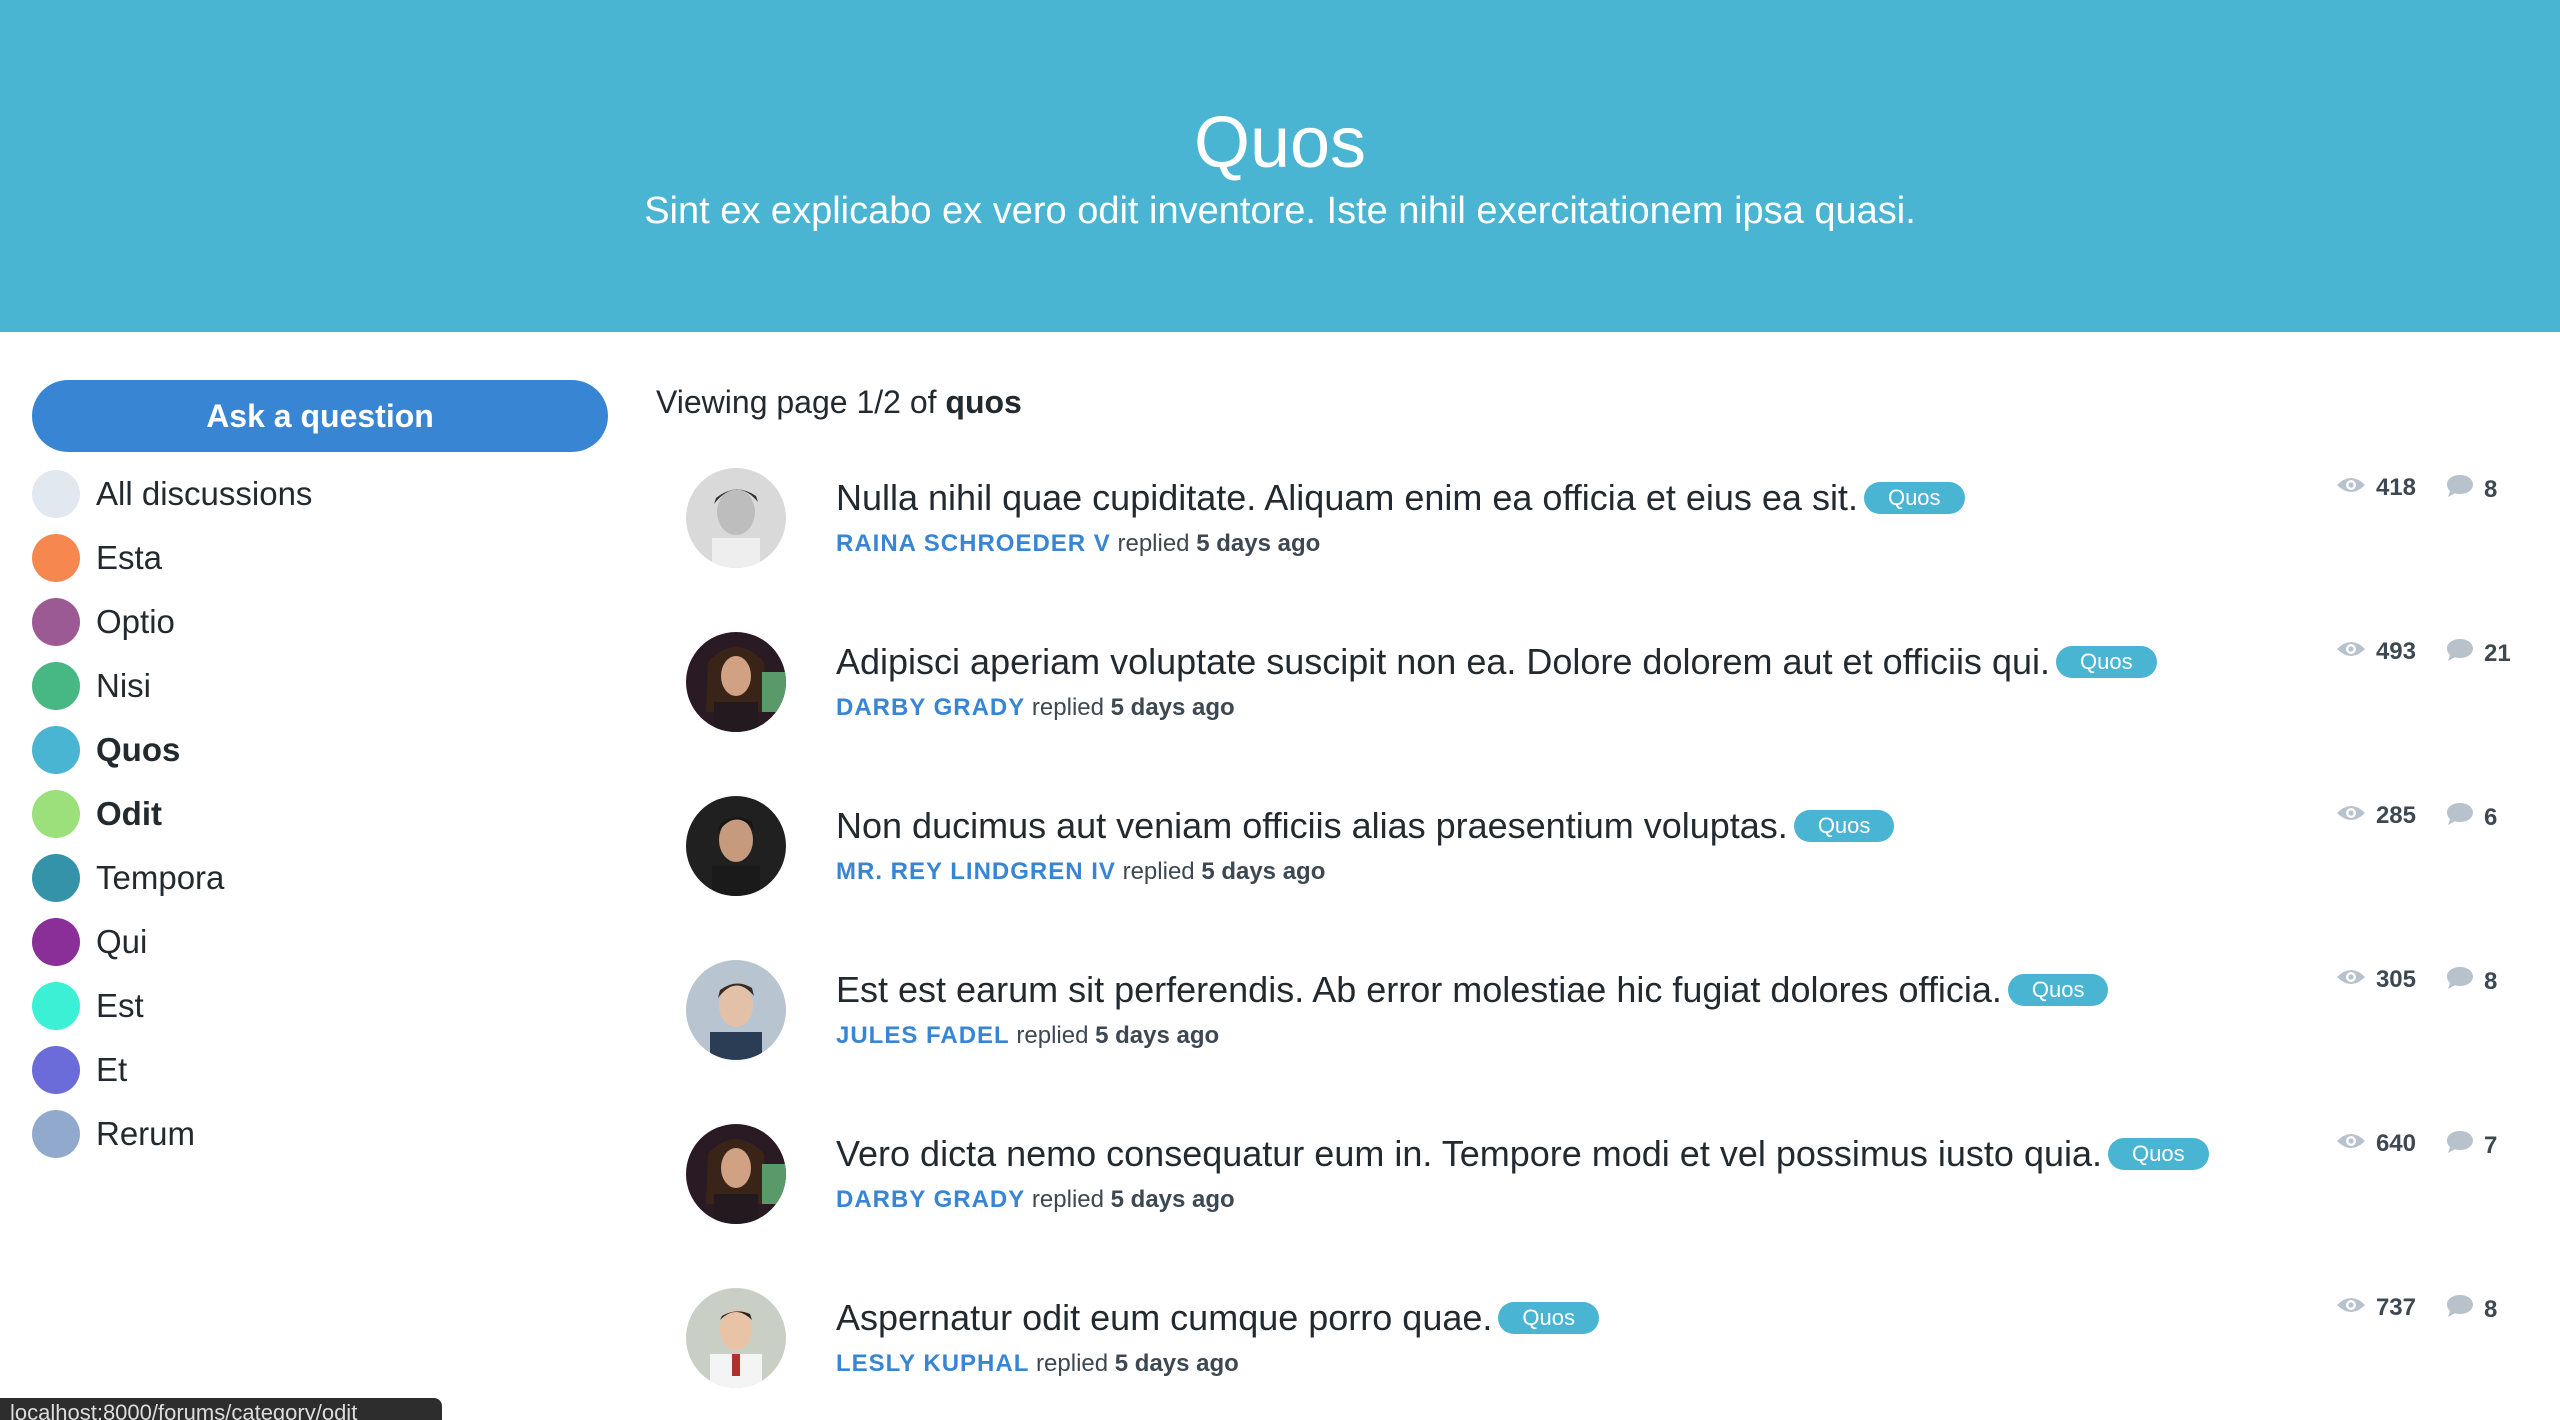 Image resolution: width=2560 pixels, height=1420 pixels. Describe the element at coordinates (1536, 708) in the screenshot. I see `thread-meta: DARBY GRADY replied 5 days ago` at that location.